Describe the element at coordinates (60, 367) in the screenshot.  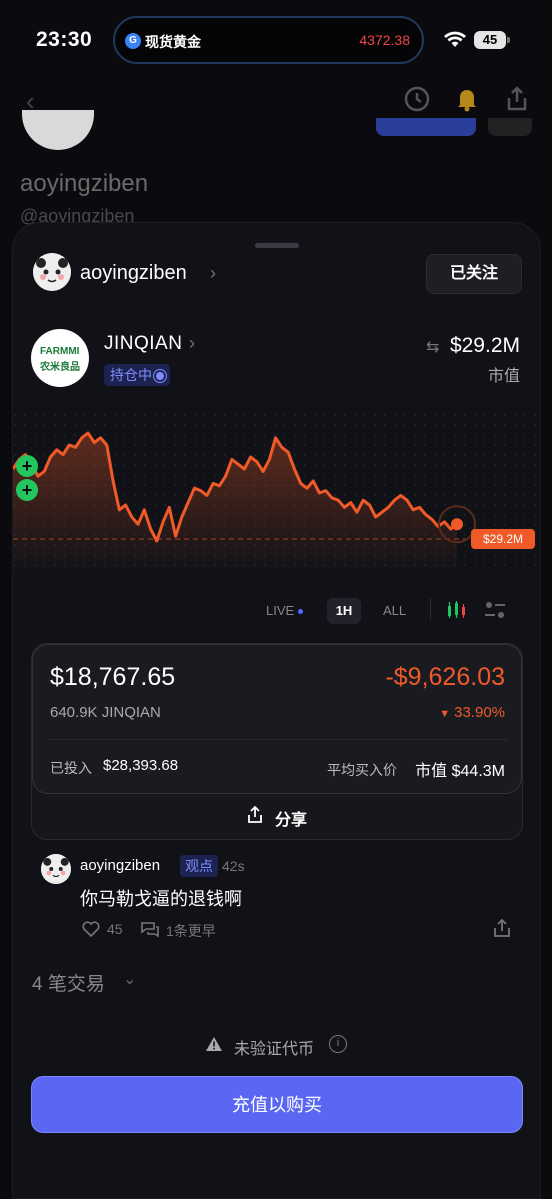
I see `token-logo-text-cn: 农米良品` at that location.